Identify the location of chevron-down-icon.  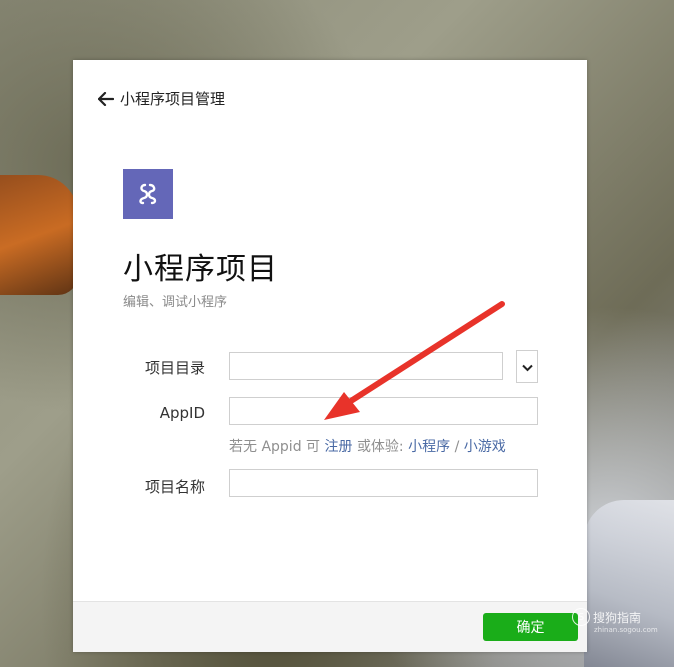
(527, 366).